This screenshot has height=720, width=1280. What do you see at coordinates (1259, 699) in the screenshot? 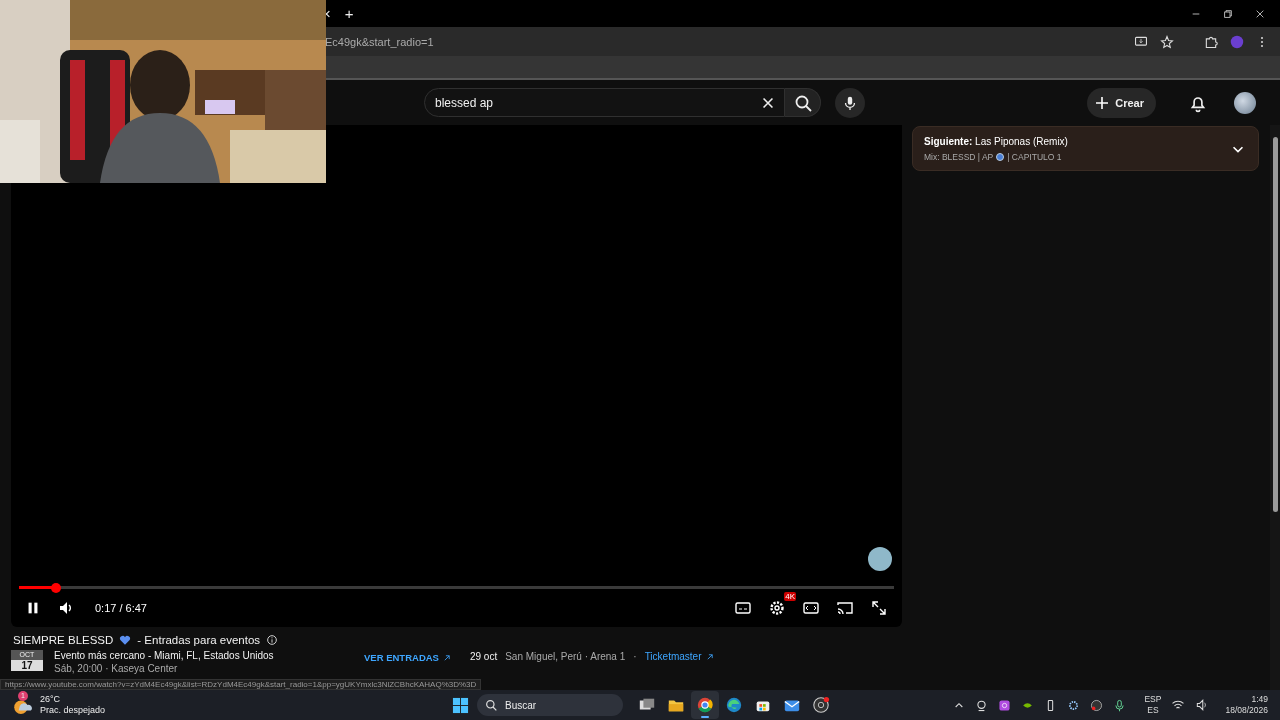
I see `clock-time: 1:49` at bounding box center [1259, 699].